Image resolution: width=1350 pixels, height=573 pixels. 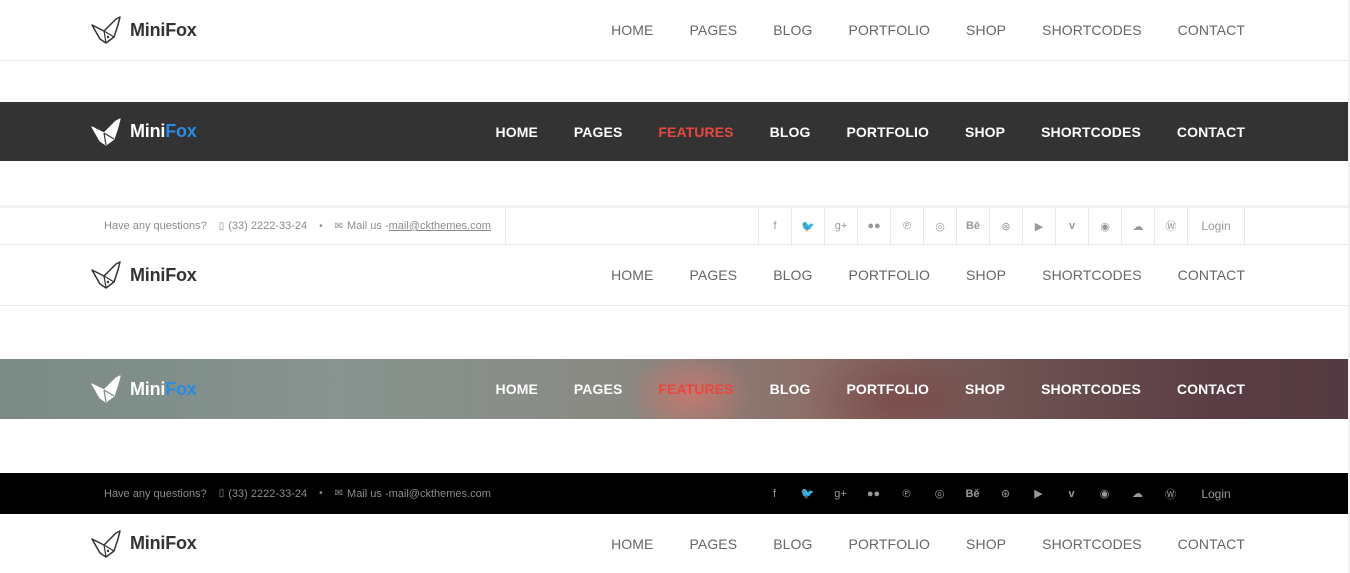 What do you see at coordinates (505, 226) in the screenshot?
I see `divider` at bounding box center [505, 226].